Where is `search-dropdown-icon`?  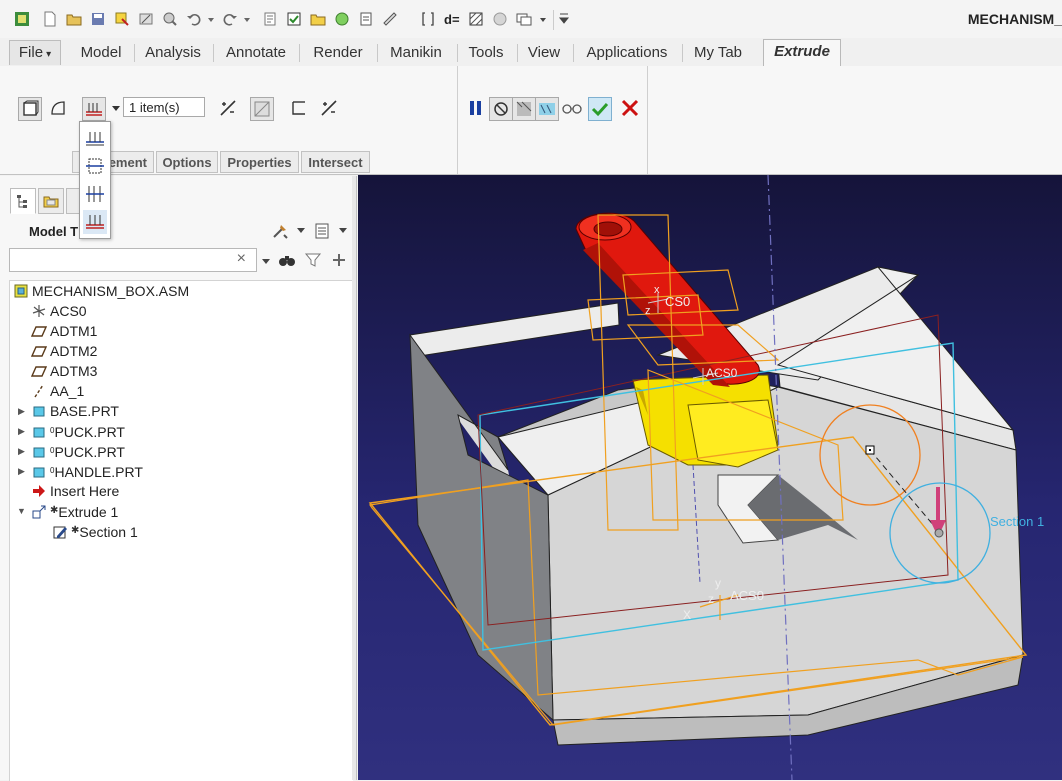
search-dropdown-icon is located at coordinates (266, 261).